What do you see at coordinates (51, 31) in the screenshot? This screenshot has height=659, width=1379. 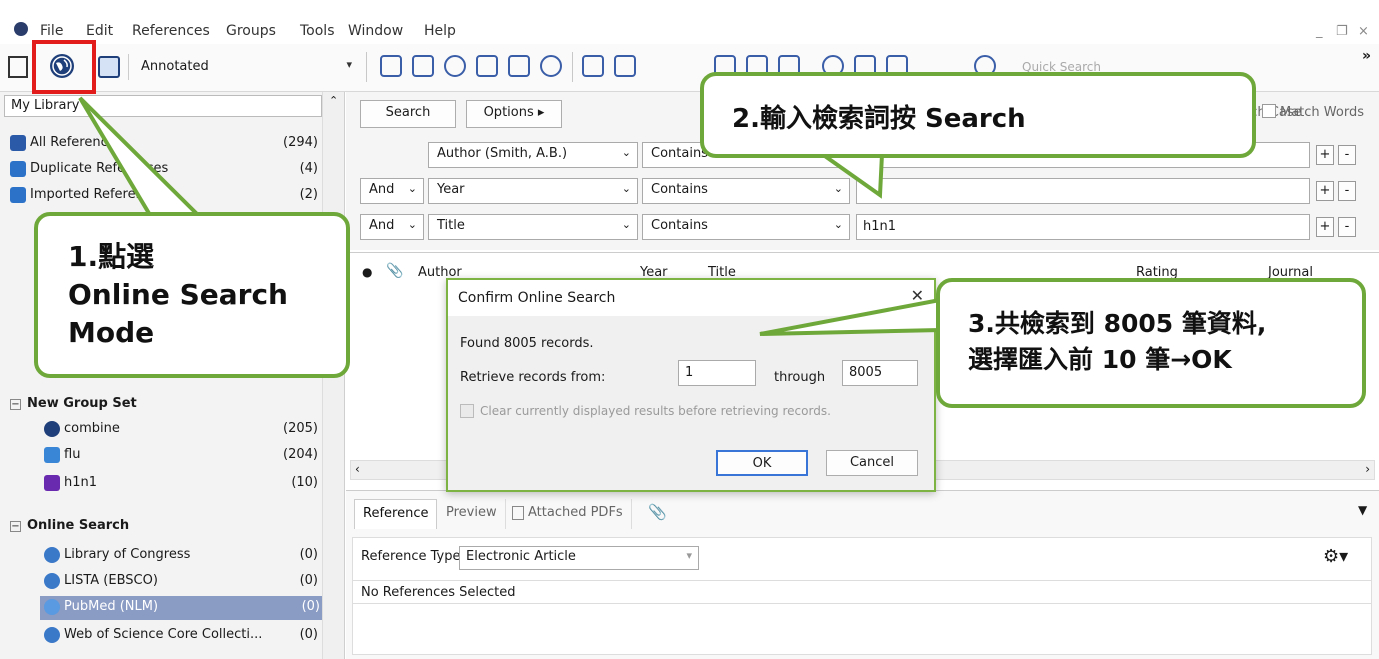 I see `menu-file: File` at bounding box center [51, 31].